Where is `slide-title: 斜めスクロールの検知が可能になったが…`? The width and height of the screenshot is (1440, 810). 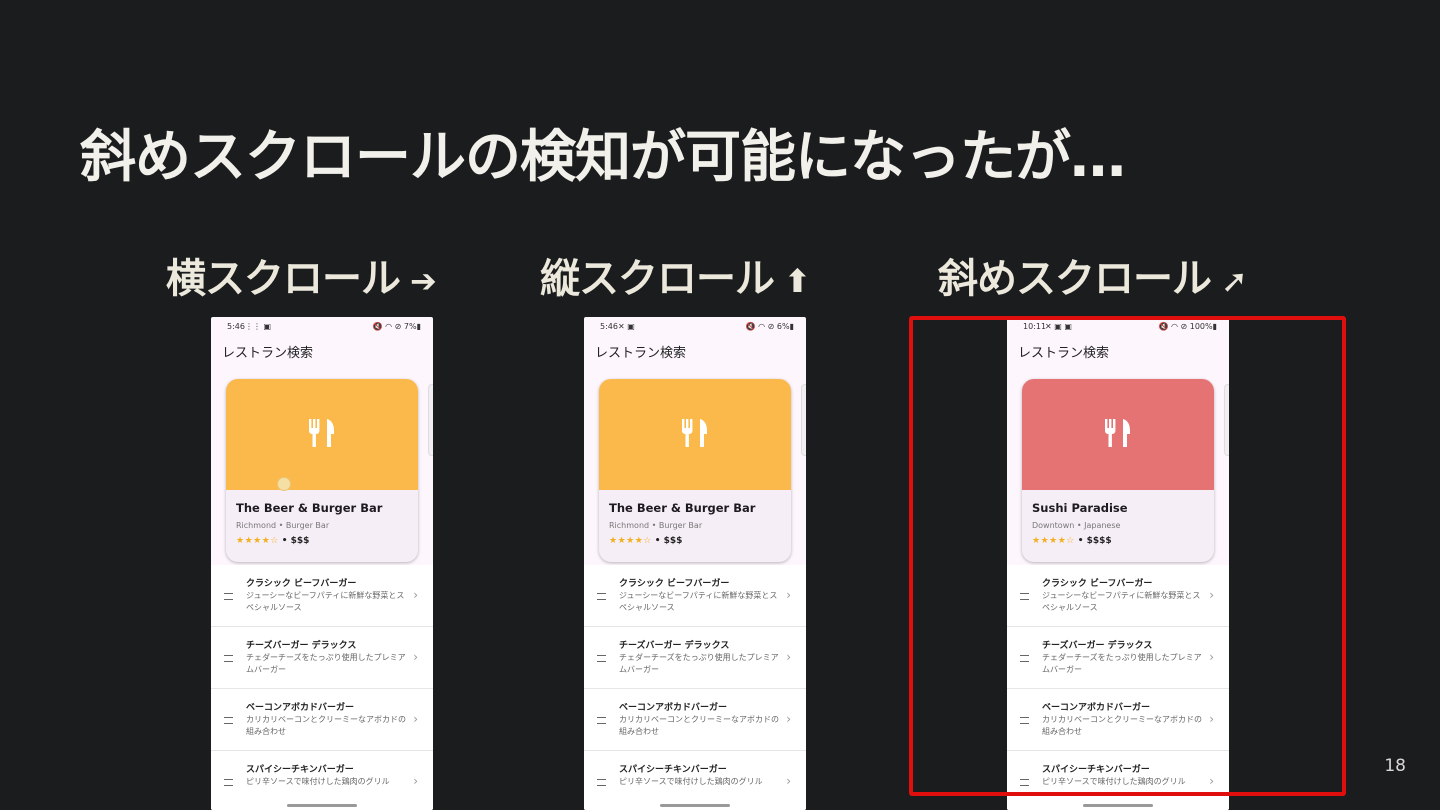
slide-title: 斜めスクロールの検知が可能になったが… is located at coordinates (603, 157).